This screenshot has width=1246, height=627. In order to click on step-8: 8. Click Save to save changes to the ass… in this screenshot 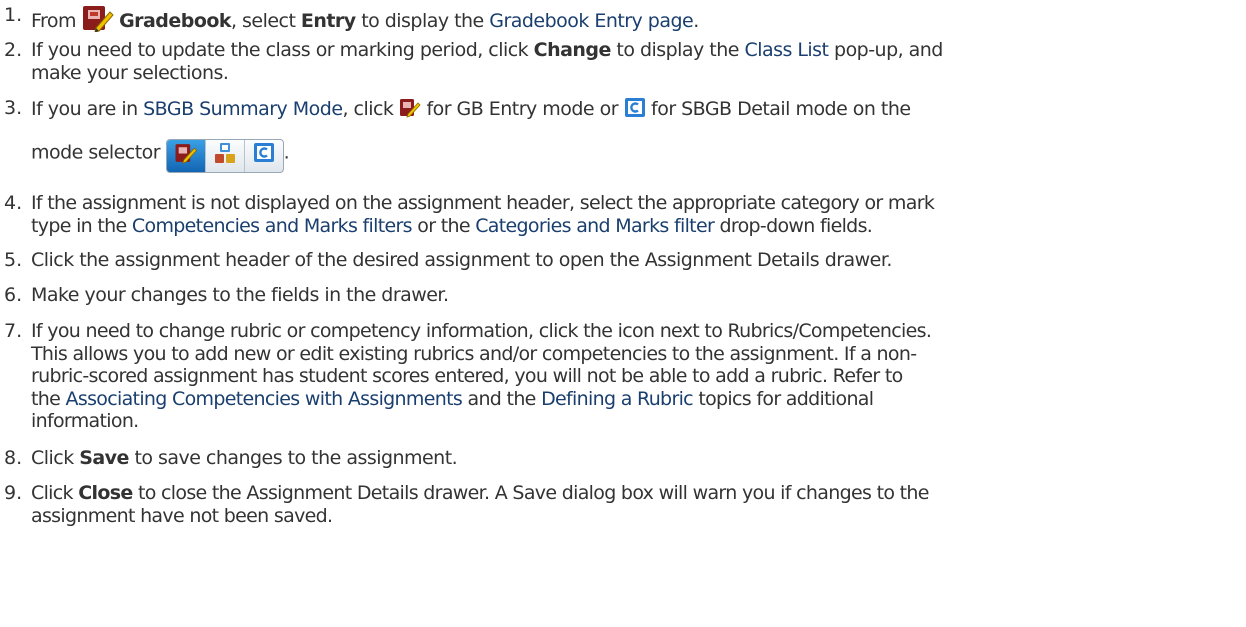, I will do `click(620, 458)`.